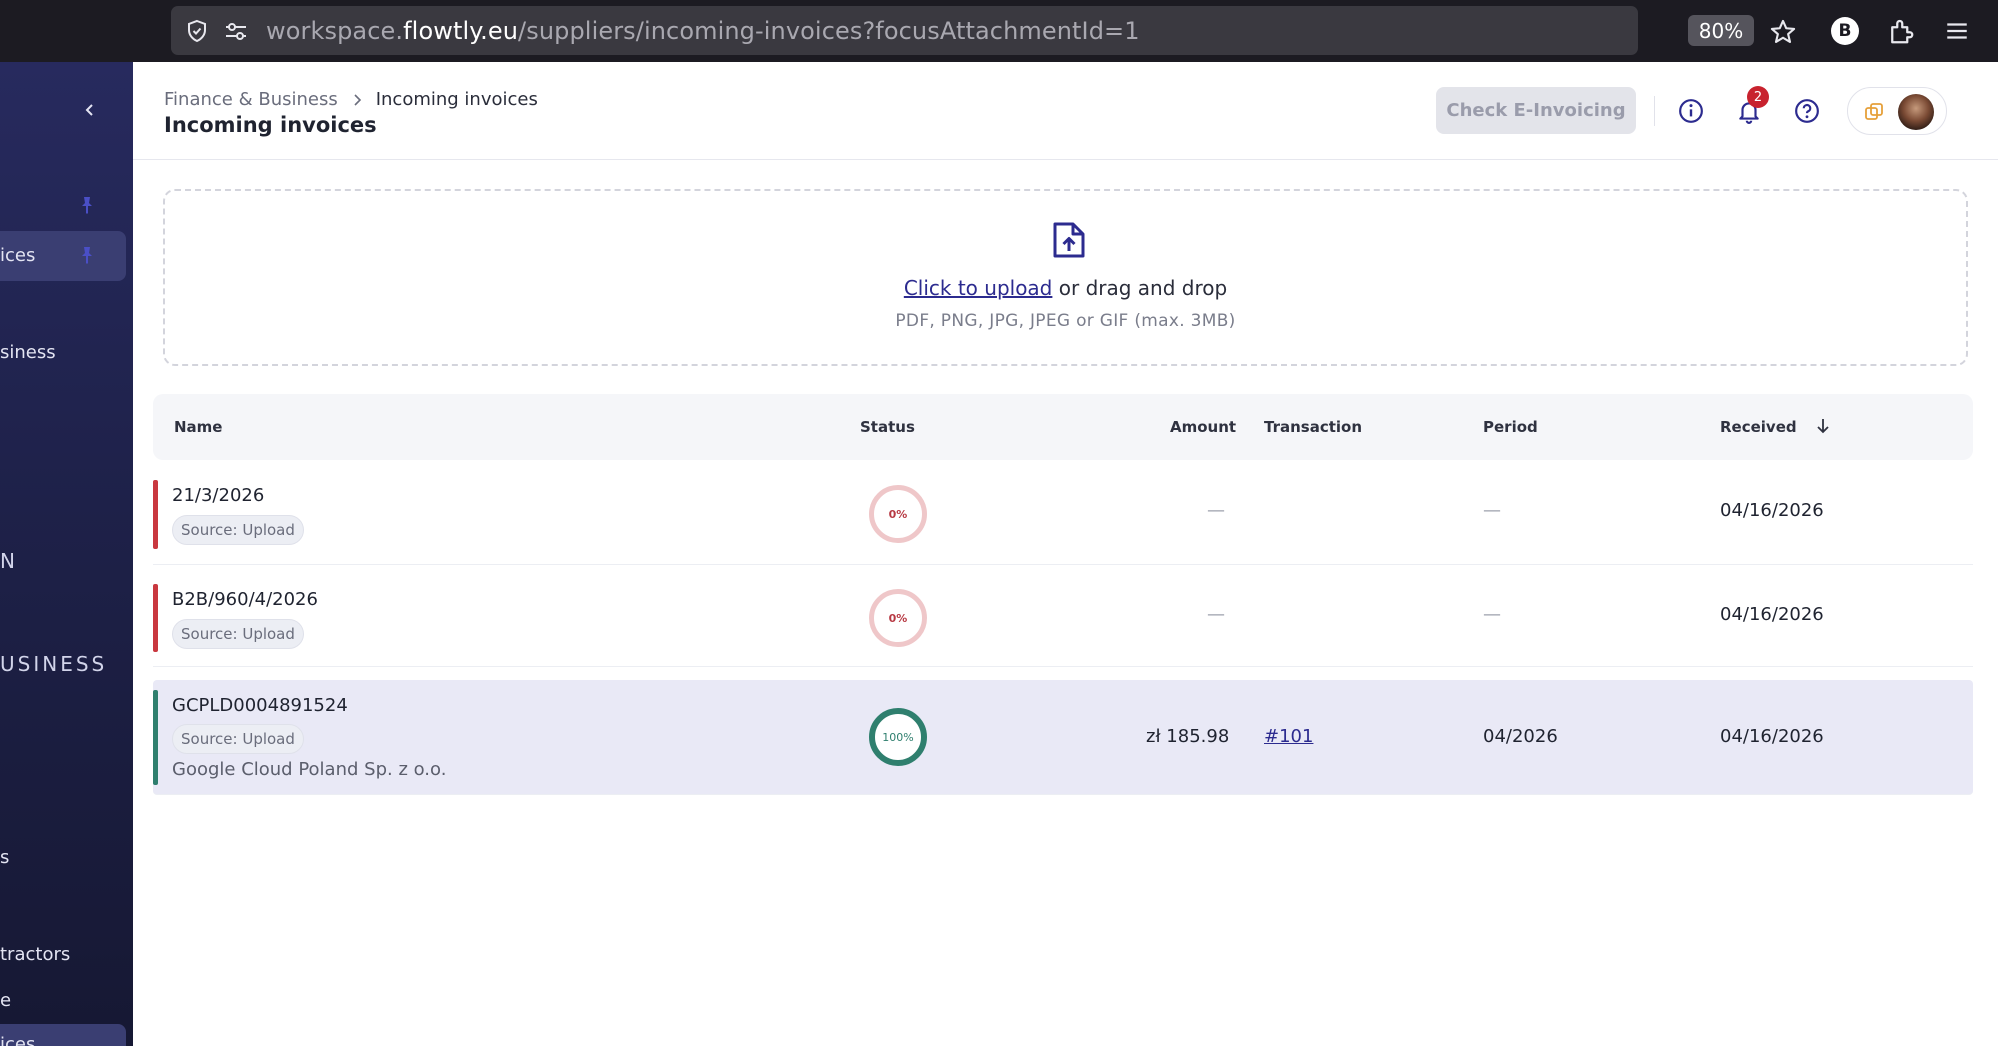 The height and width of the screenshot is (1046, 1998). Describe the element at coordinates (198, 427) in the screenshot. I see `column-header-name: Name` at that location.